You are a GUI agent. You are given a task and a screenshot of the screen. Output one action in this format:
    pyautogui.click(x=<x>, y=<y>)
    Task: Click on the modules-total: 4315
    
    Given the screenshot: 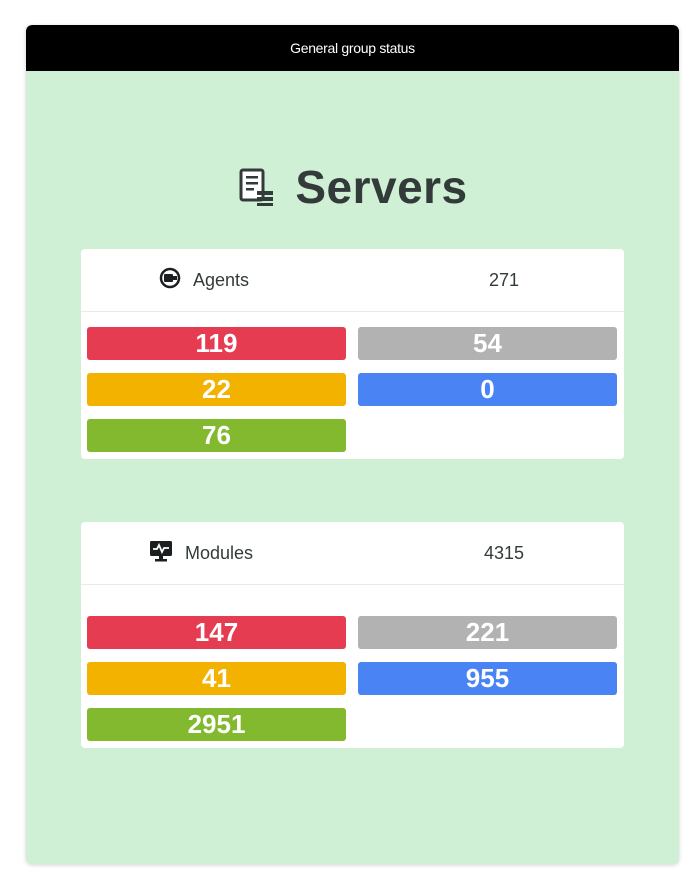 What is the action you would take?
    pyautogui.click(x=503, y=552)
    